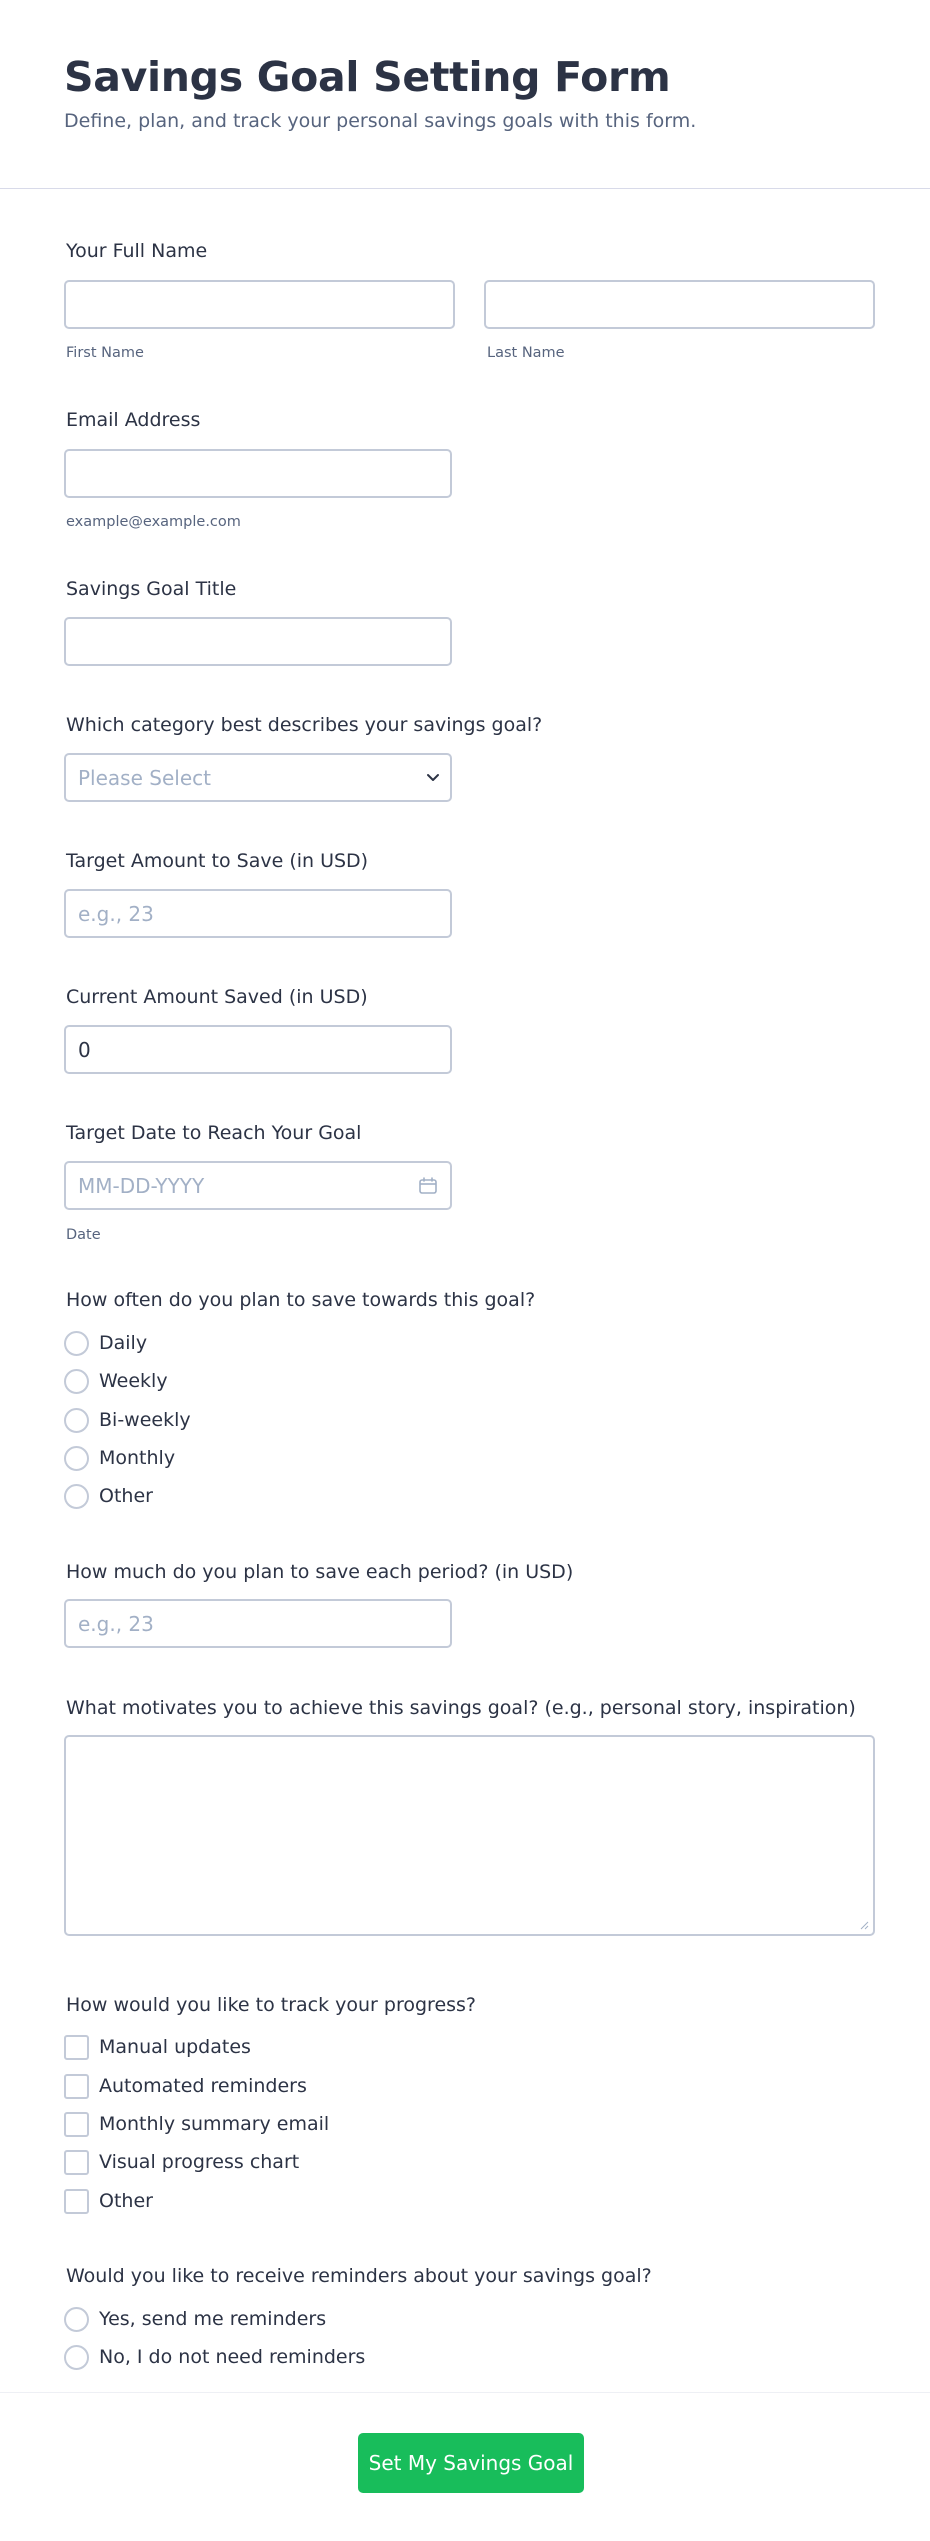  Describe the element at coordinates (126, 1496) in the screenshot. I see `frequency-option-label: Other` at that location.